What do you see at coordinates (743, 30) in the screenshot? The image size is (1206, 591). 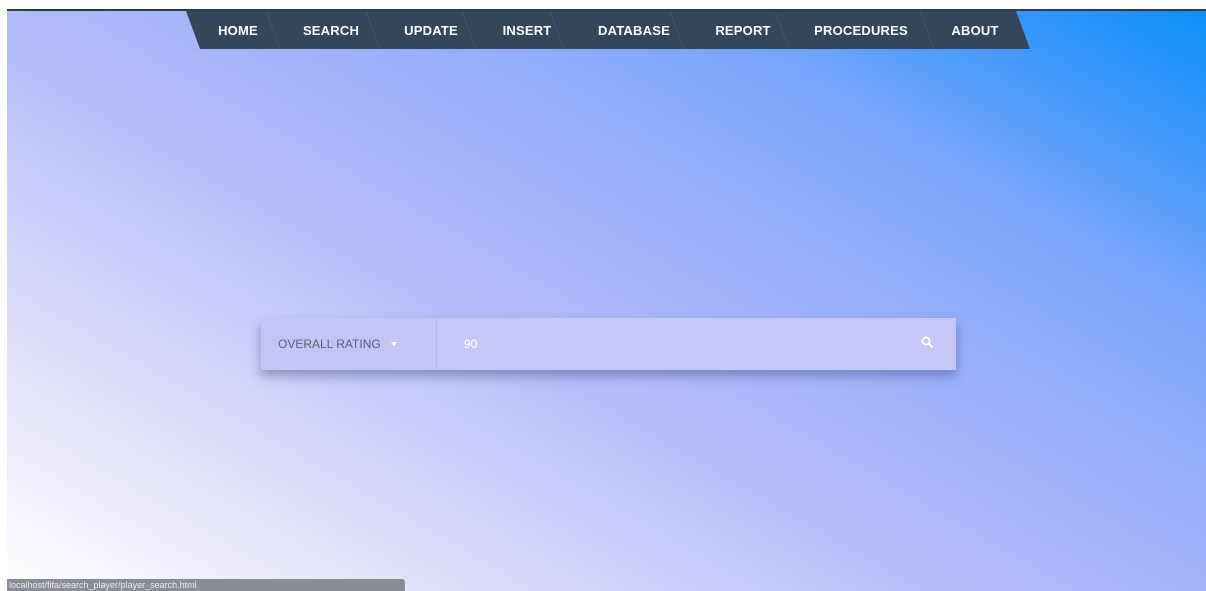 I see `nav-item-report: REPORT` at bounding box center [743, 30].